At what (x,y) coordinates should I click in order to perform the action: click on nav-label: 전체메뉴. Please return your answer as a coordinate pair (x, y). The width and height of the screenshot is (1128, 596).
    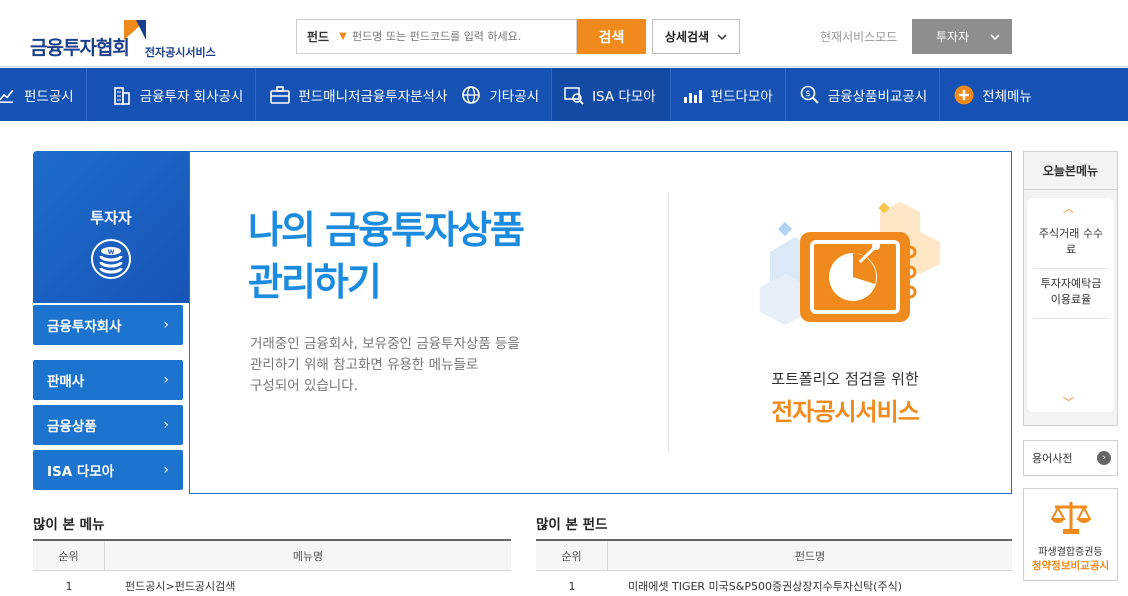
    Looking at the image, I should click on (1007, 96).